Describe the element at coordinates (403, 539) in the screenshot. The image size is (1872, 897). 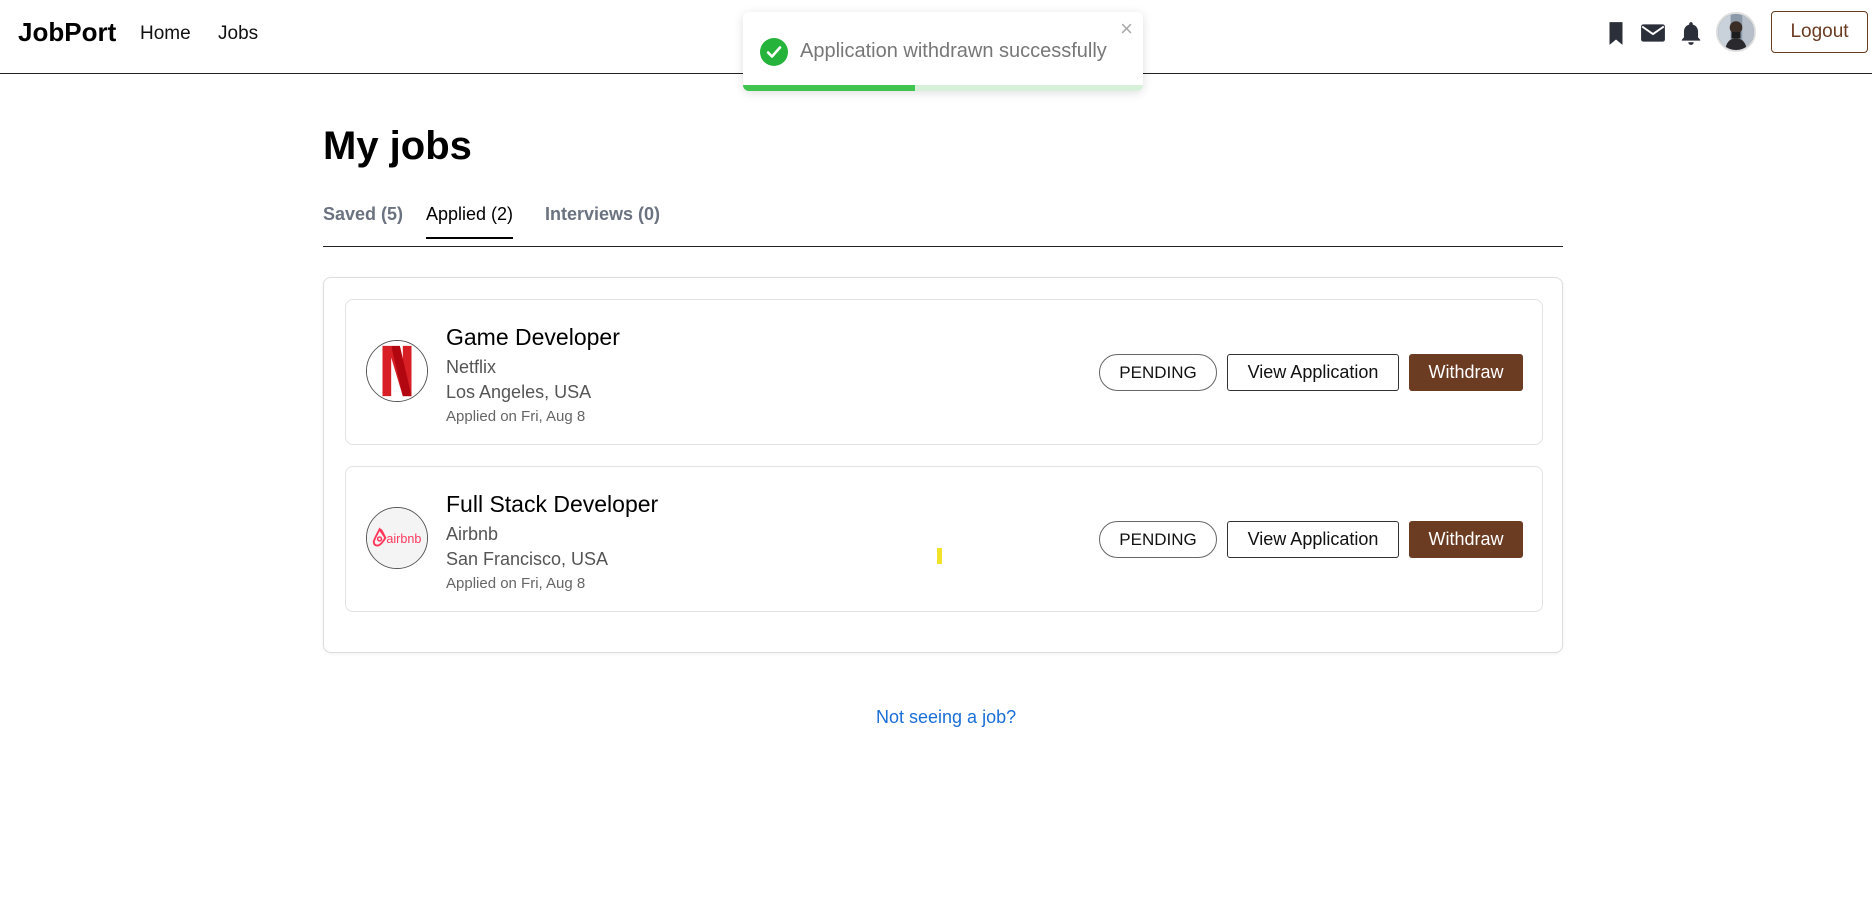
I see `svg-text: airbnb` at that location.